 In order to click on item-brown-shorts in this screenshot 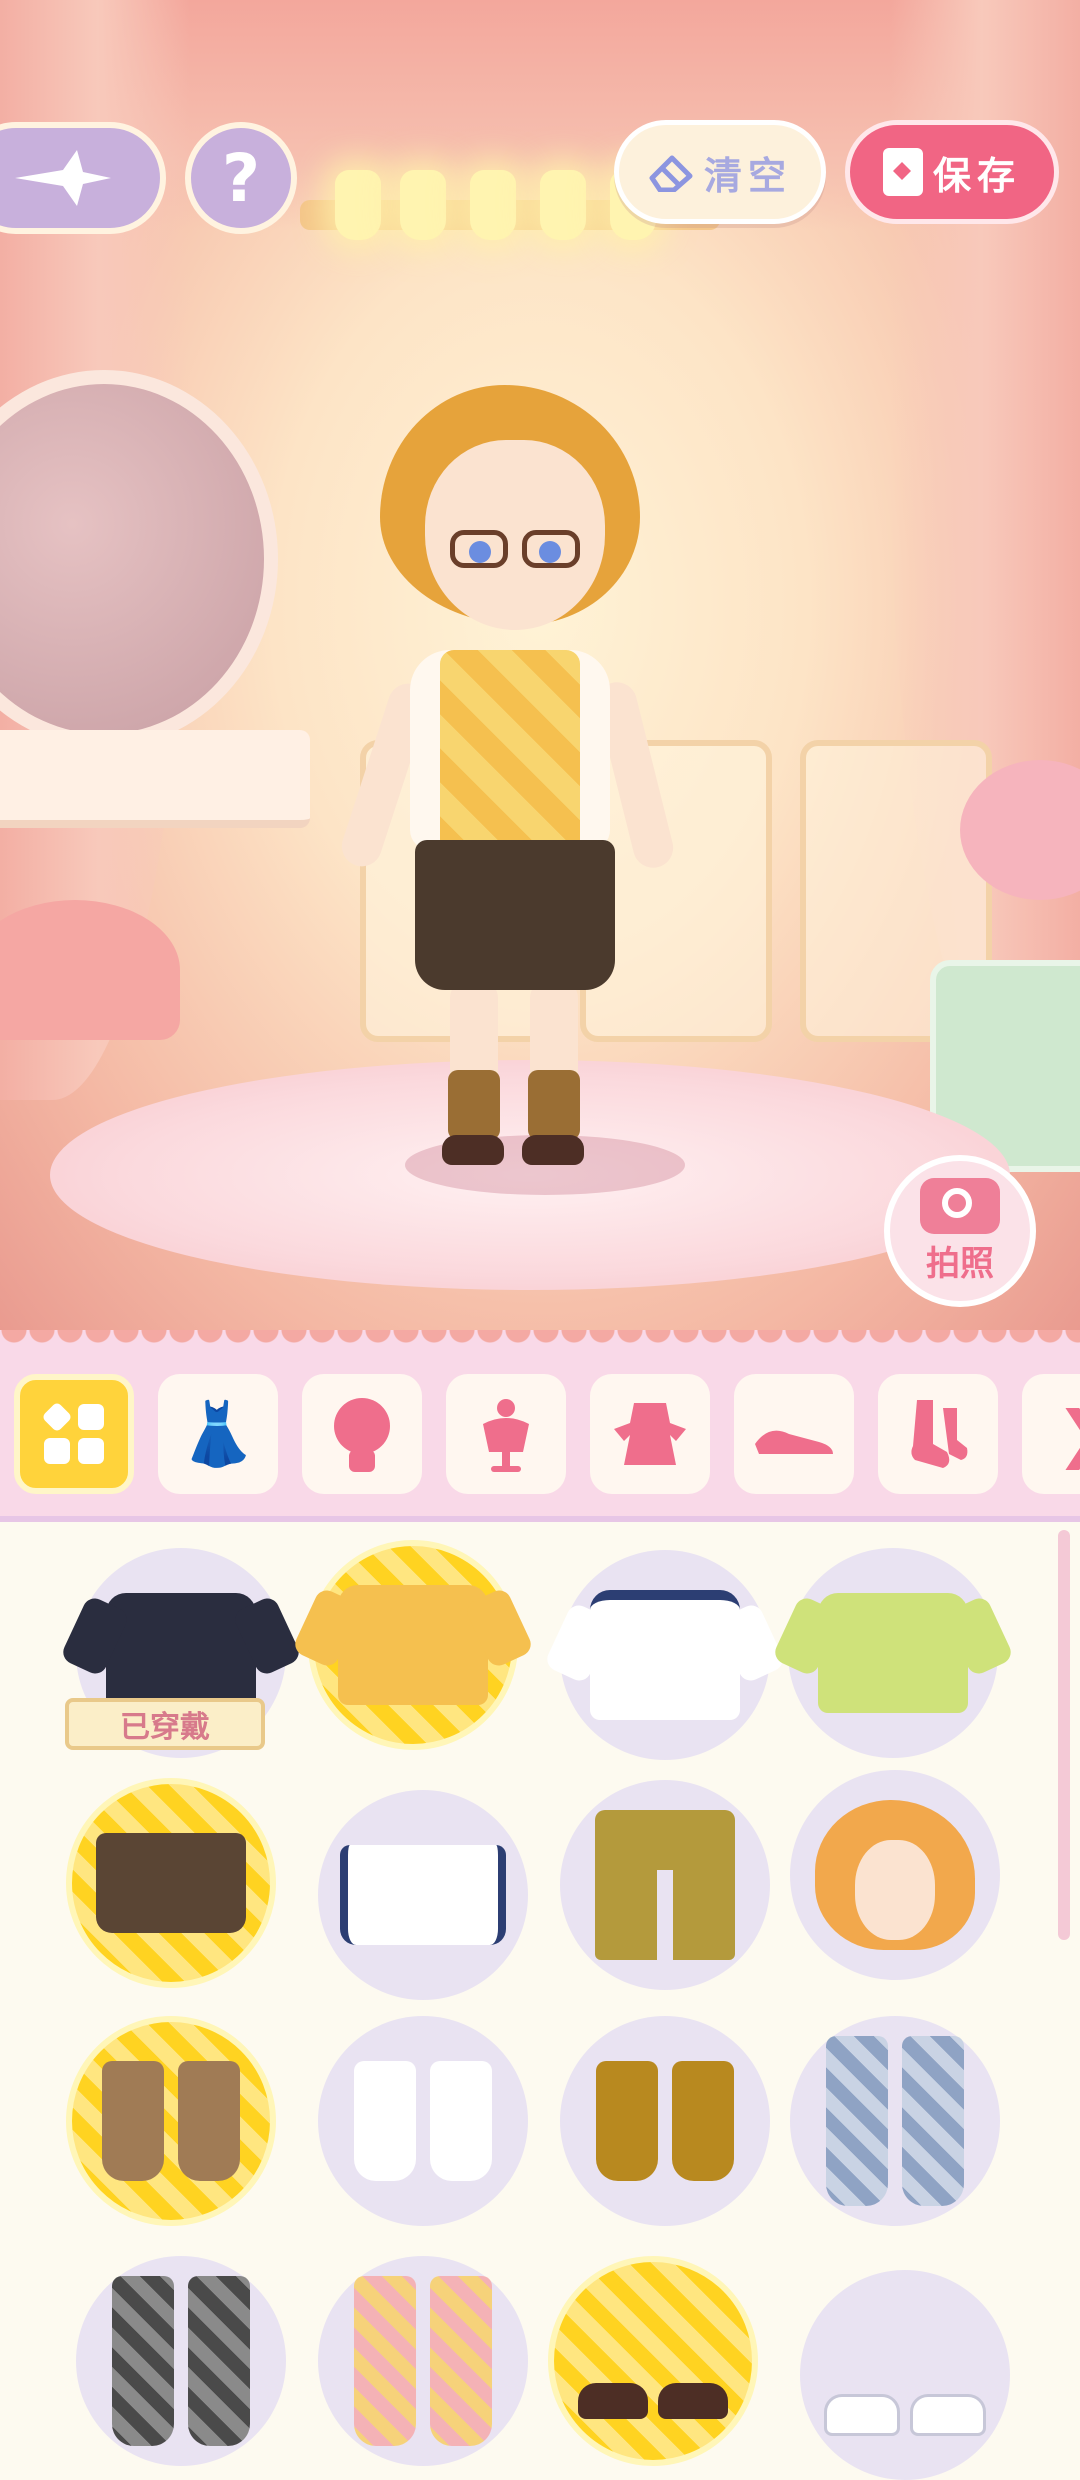, I will do `click(171, 1883)`.